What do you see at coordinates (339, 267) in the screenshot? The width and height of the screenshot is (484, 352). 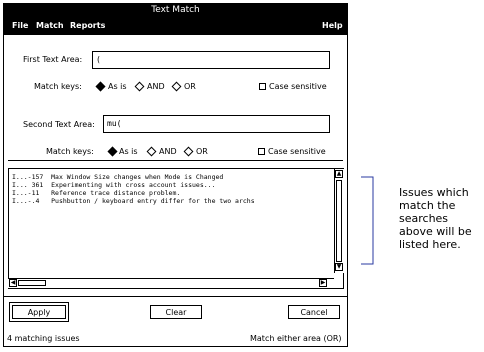 I see `scroll-down-arrow-icon: ▼` at bounding box center [339, 267].